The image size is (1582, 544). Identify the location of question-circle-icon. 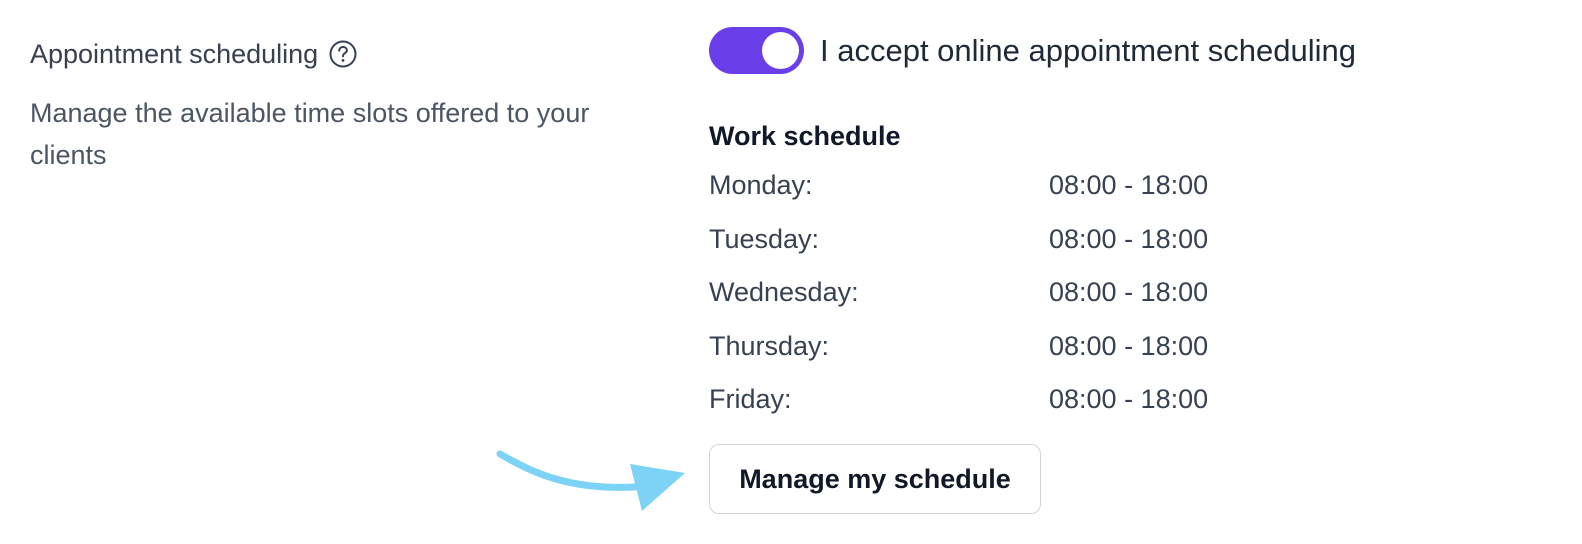
(343, 54).